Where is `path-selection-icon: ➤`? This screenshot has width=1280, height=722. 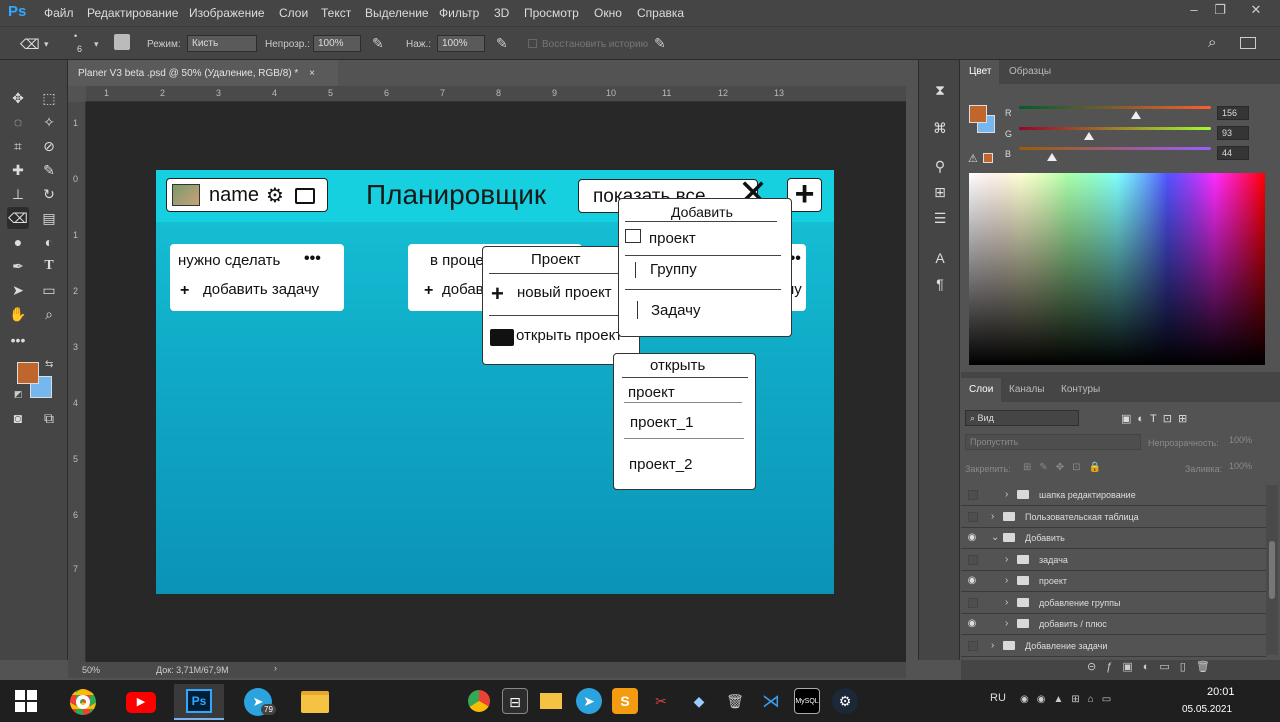
path-selection-icon: ➤ is located at coordinates (18, 290).